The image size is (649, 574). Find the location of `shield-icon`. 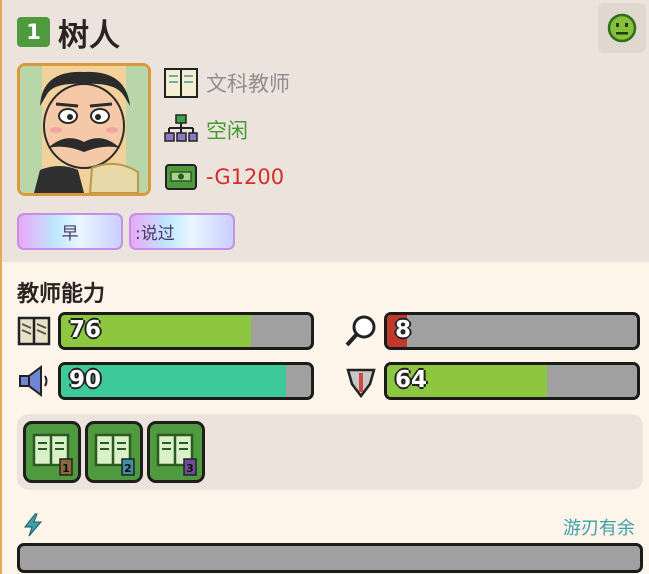

shield-icon is located at coordinates (361, 383).